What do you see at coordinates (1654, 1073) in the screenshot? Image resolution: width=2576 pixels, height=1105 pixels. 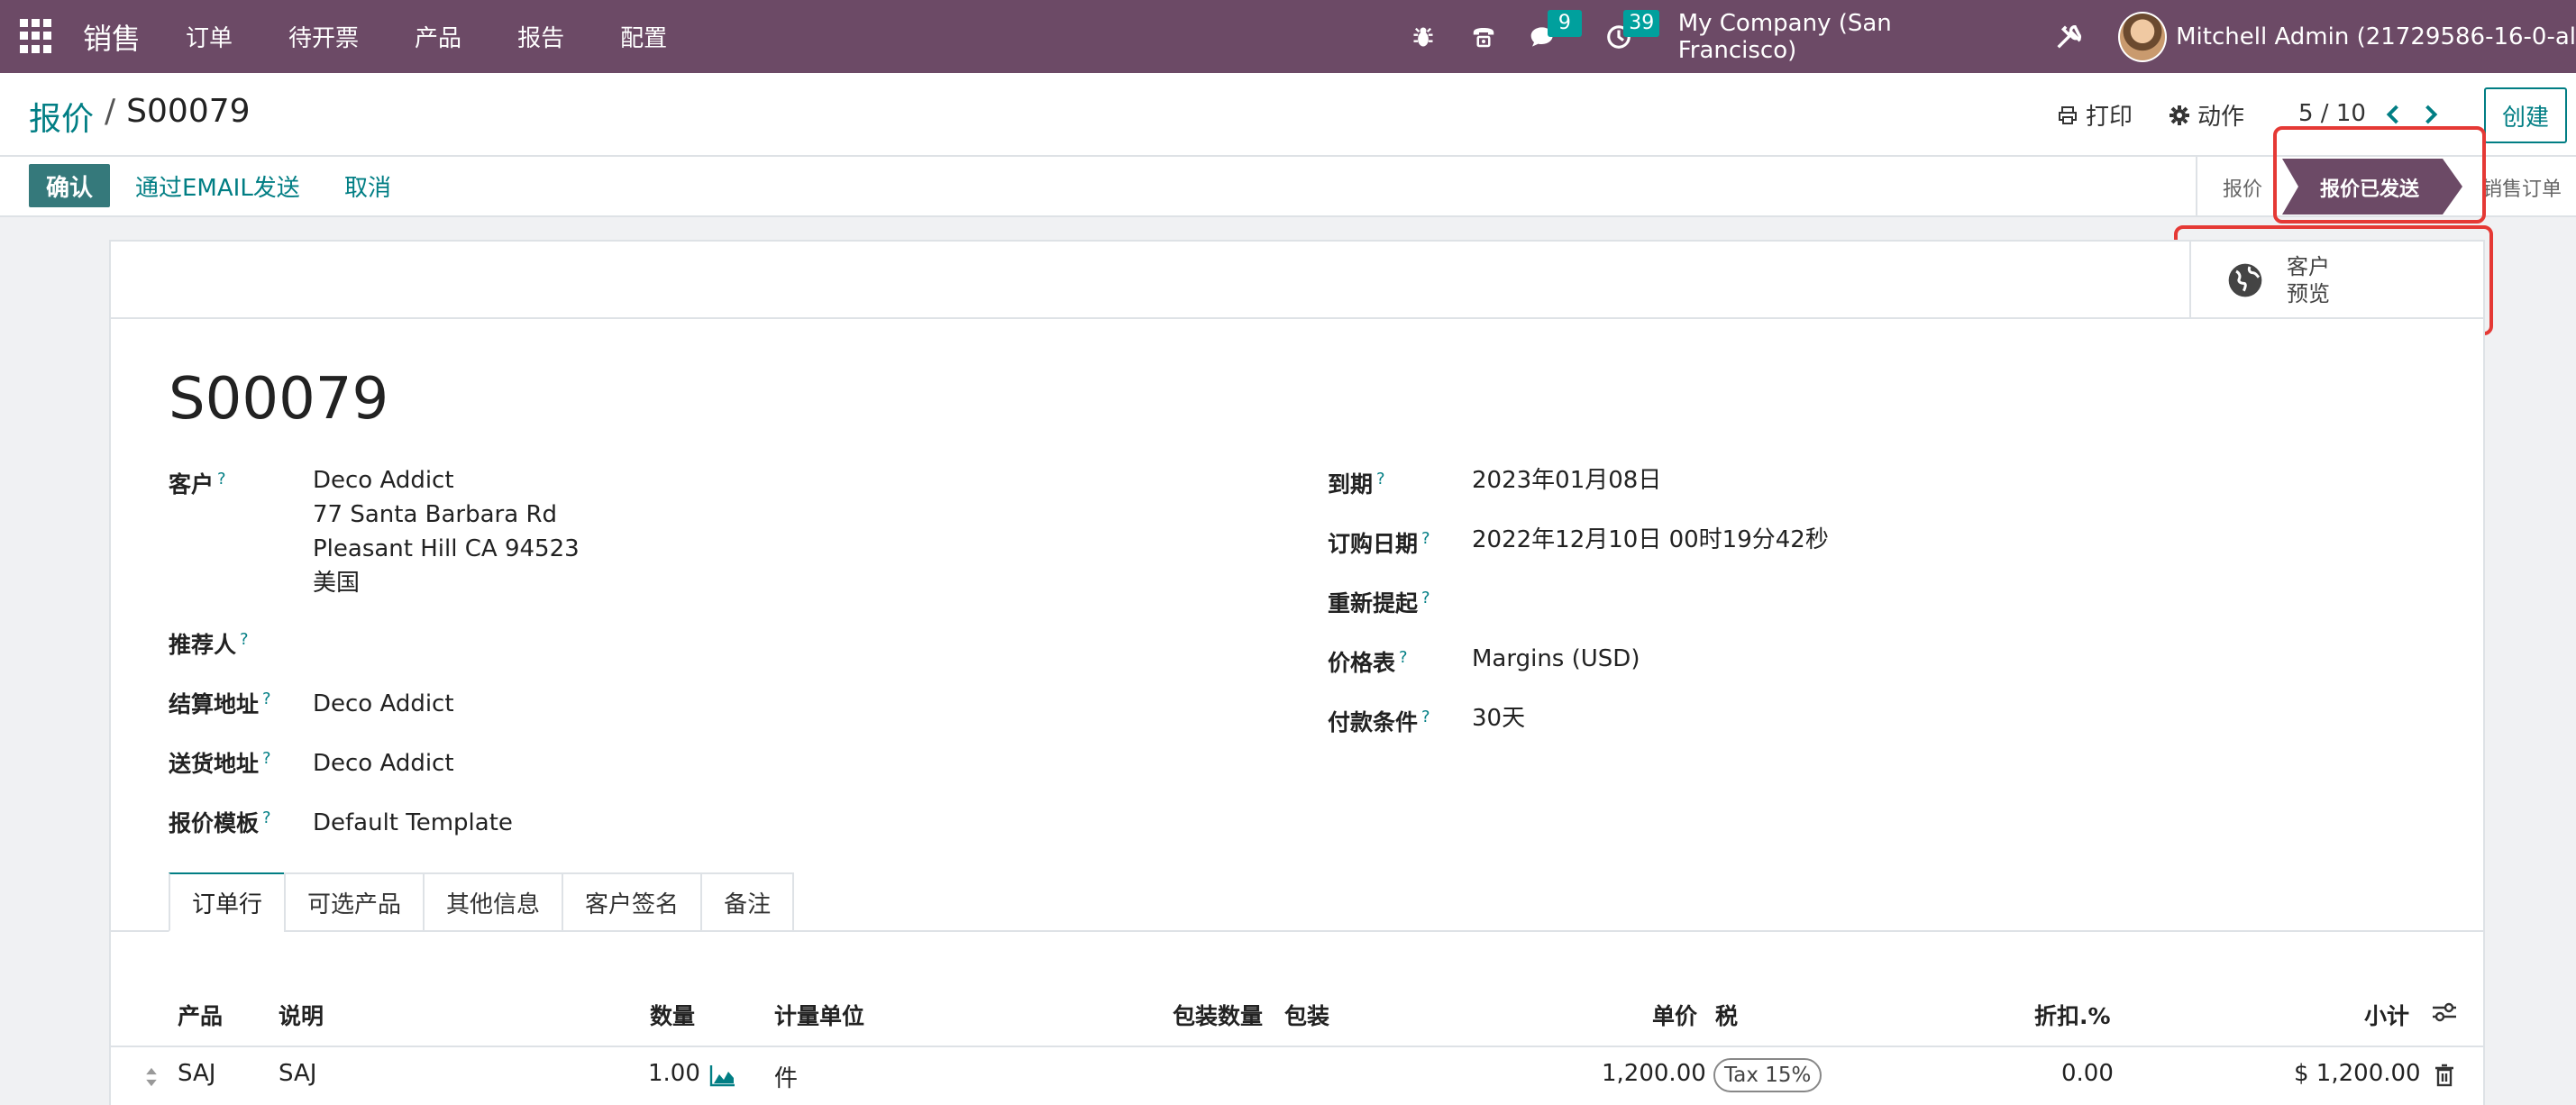 I see `row-unit-price: 1,200.00` at bounding box center [1654, 1073].